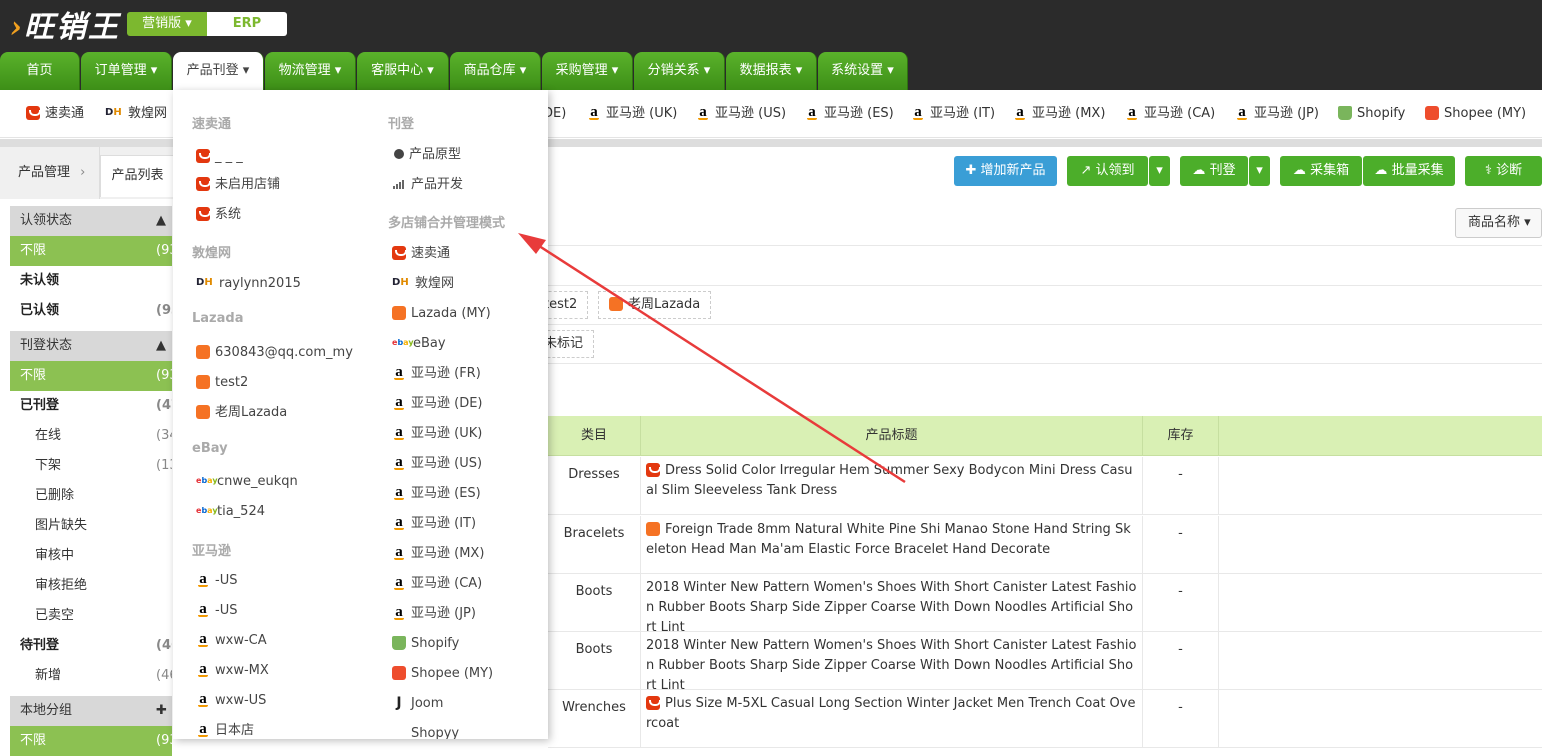 The image size is (1542, 756). I want to click on tab-product-list: 产品列表, so click(137, 176).